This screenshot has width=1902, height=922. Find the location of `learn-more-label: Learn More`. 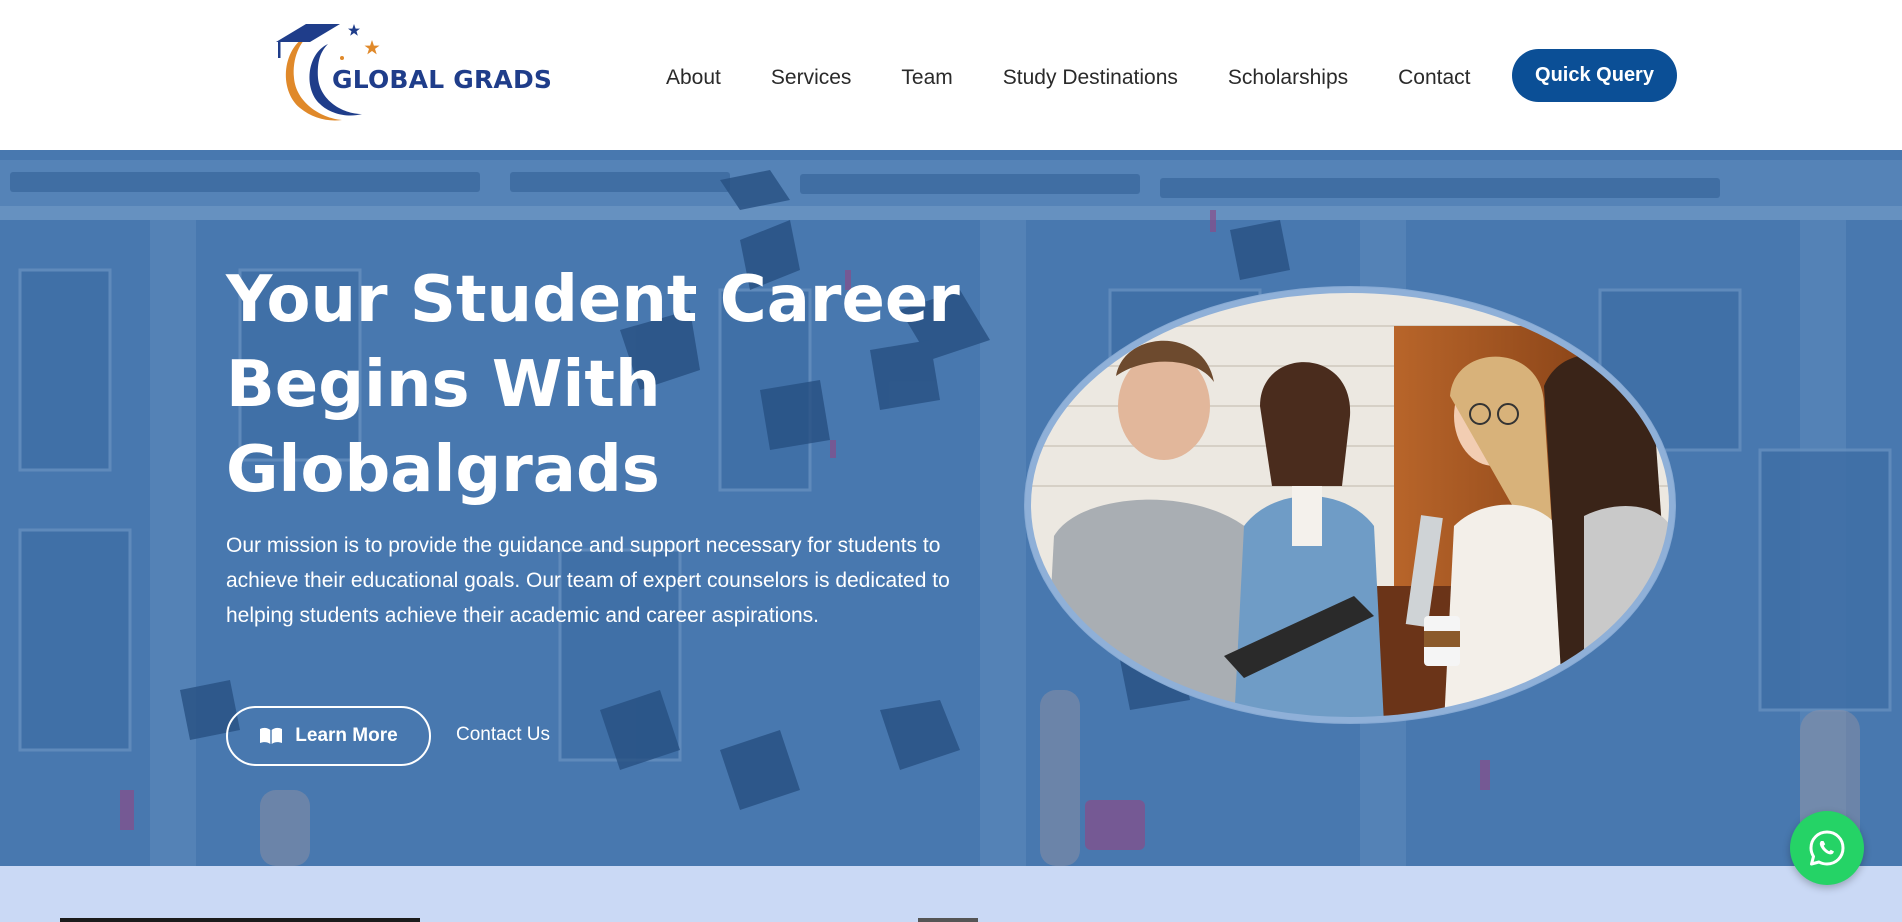

learn-more-label: Learn More is located at coordinates (346, 735).